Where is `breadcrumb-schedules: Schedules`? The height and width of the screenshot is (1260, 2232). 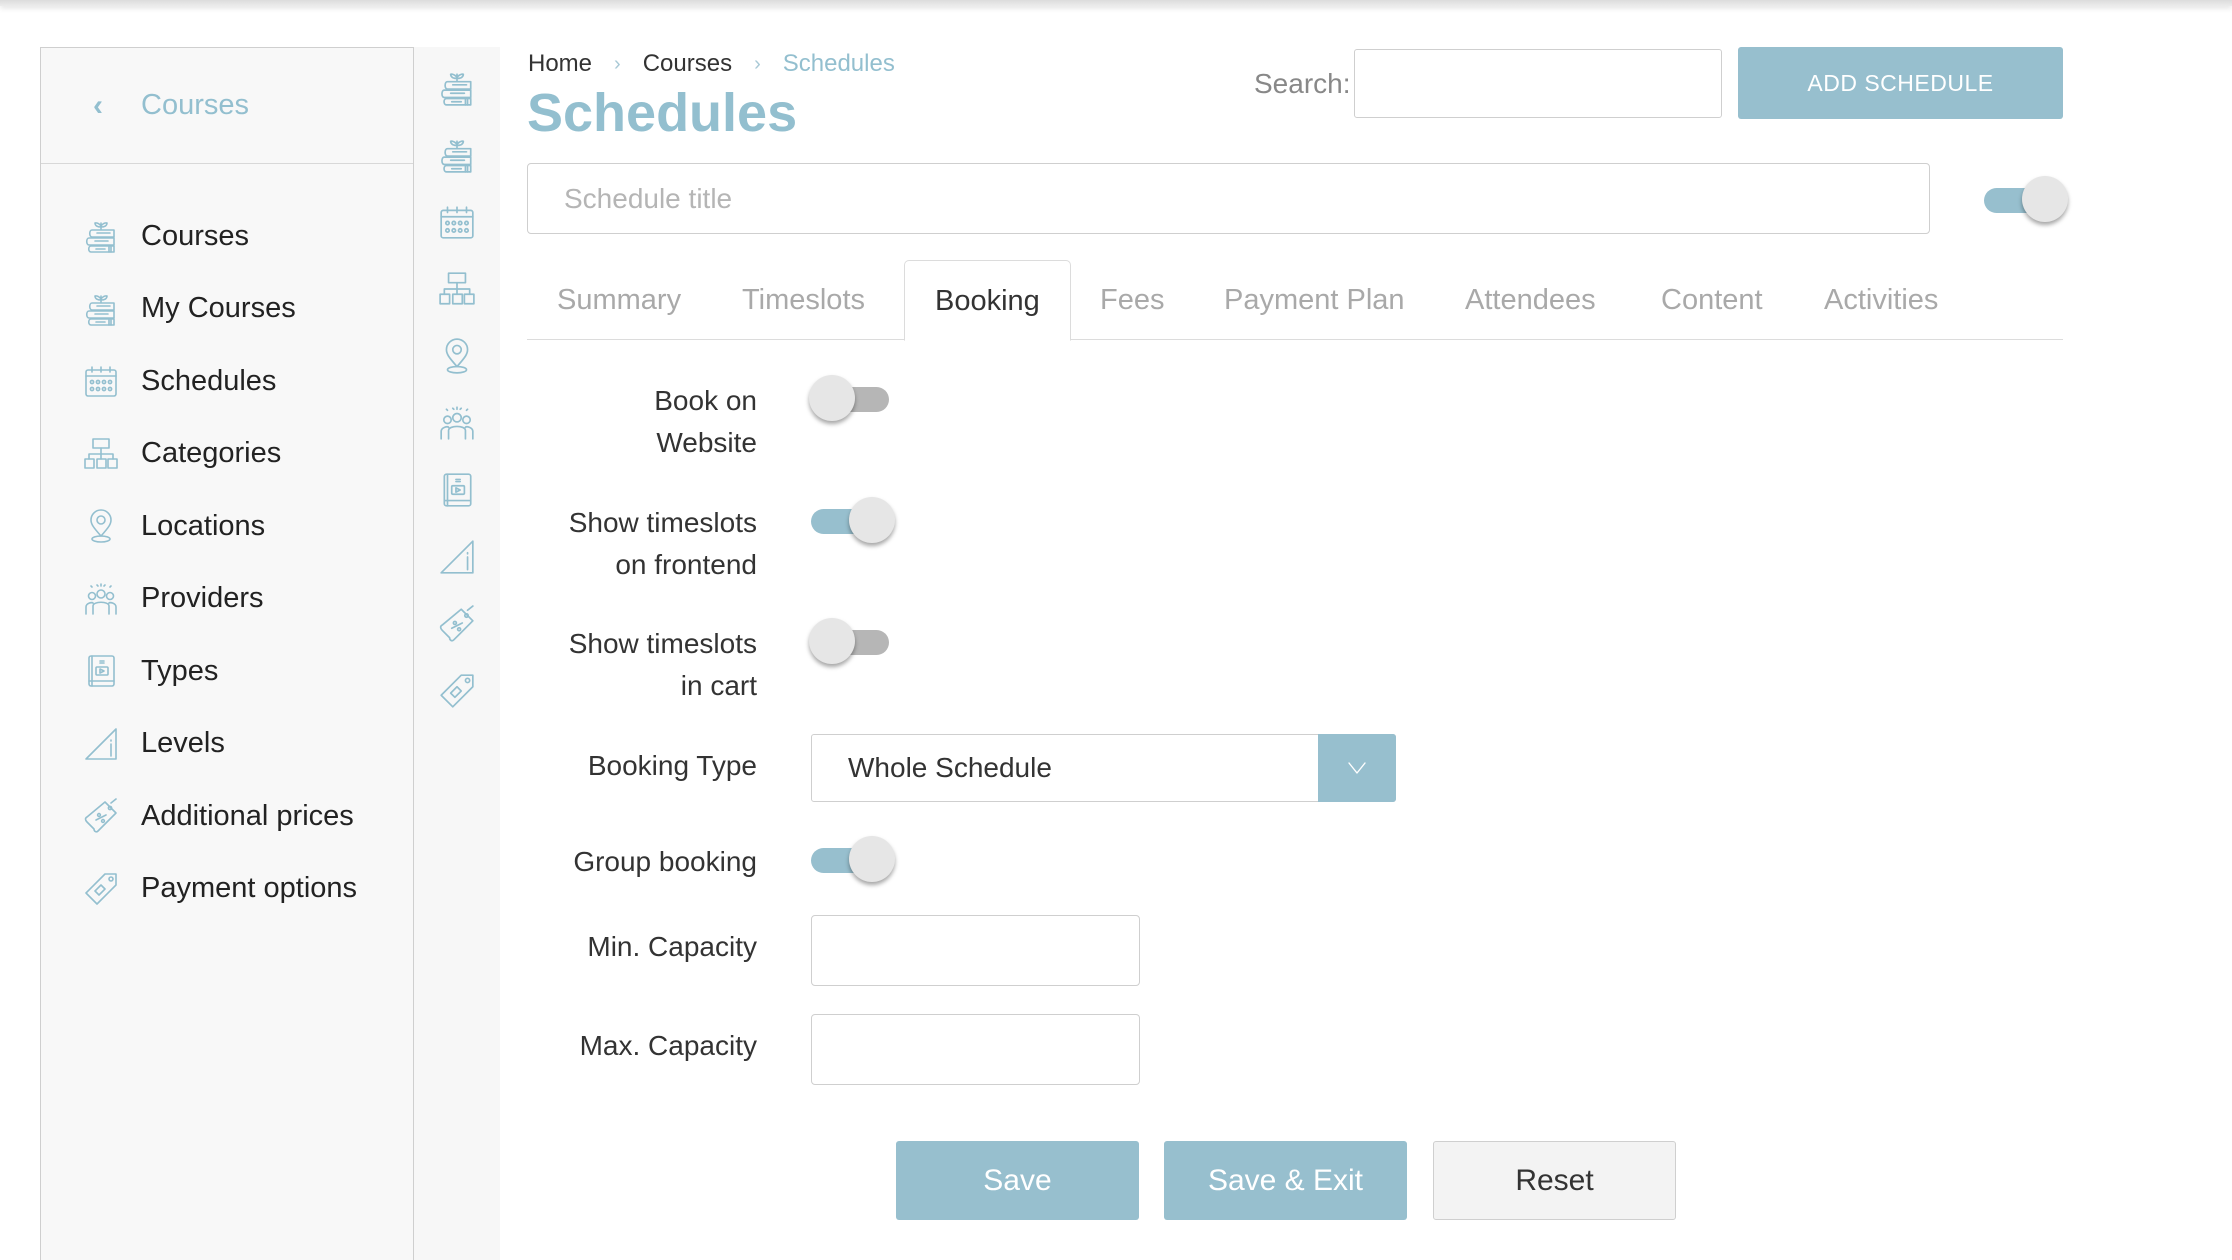 breadcrumb-schedules: Schedules is located at coordinates (838, 63).